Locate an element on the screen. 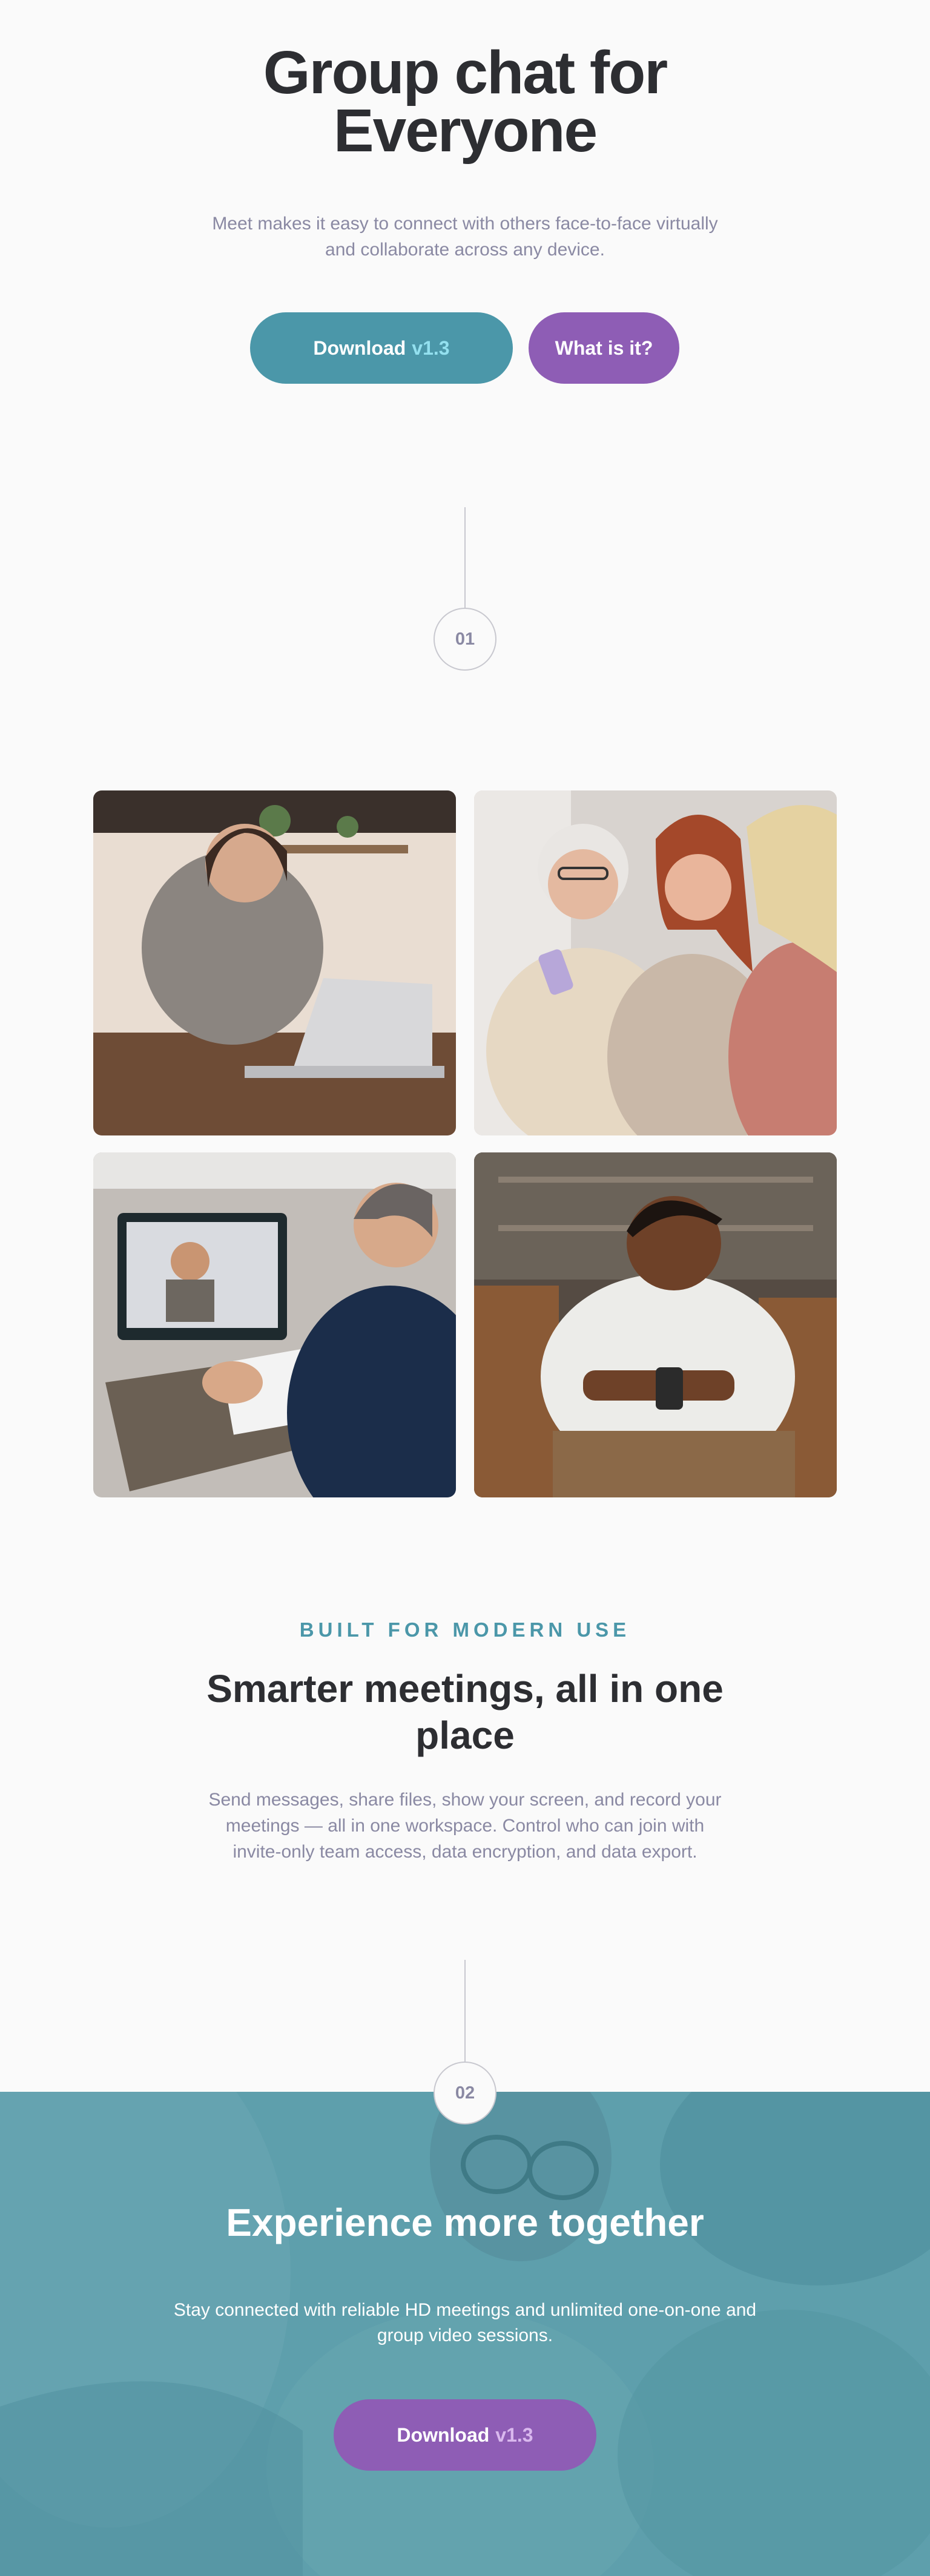  cta-title: Experience more together is located at coordinates (465, 2222).